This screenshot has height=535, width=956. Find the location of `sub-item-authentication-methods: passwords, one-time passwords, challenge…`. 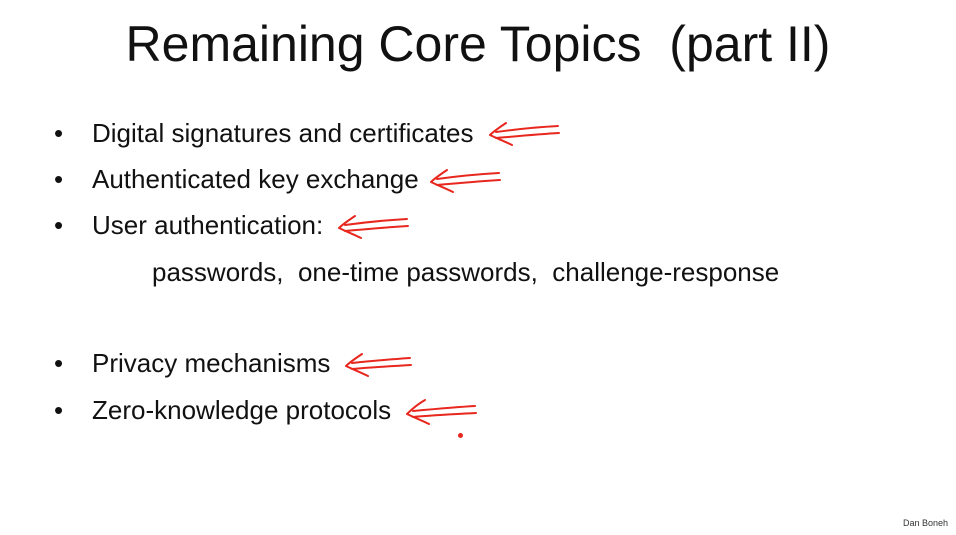

sub-item-authentication-methods: passwords, one-time passwords, challenge… is located at coordinates (466, 272).